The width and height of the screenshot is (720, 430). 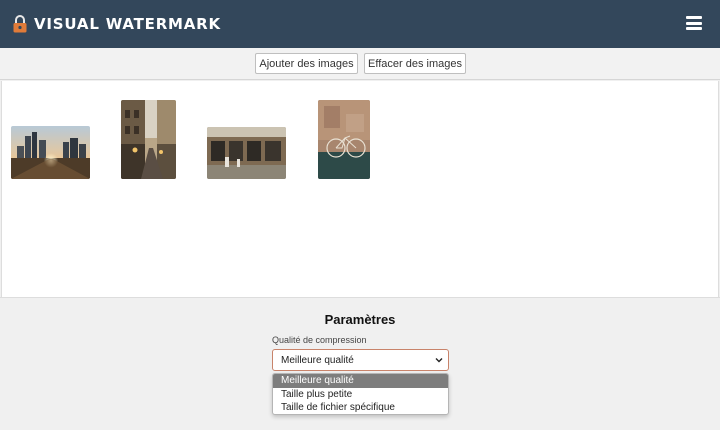 What do you see at coordinates (306, 63) in the screenshot?
I see `add-images-button: Ajouter des images` at bounding box center [306, 63].